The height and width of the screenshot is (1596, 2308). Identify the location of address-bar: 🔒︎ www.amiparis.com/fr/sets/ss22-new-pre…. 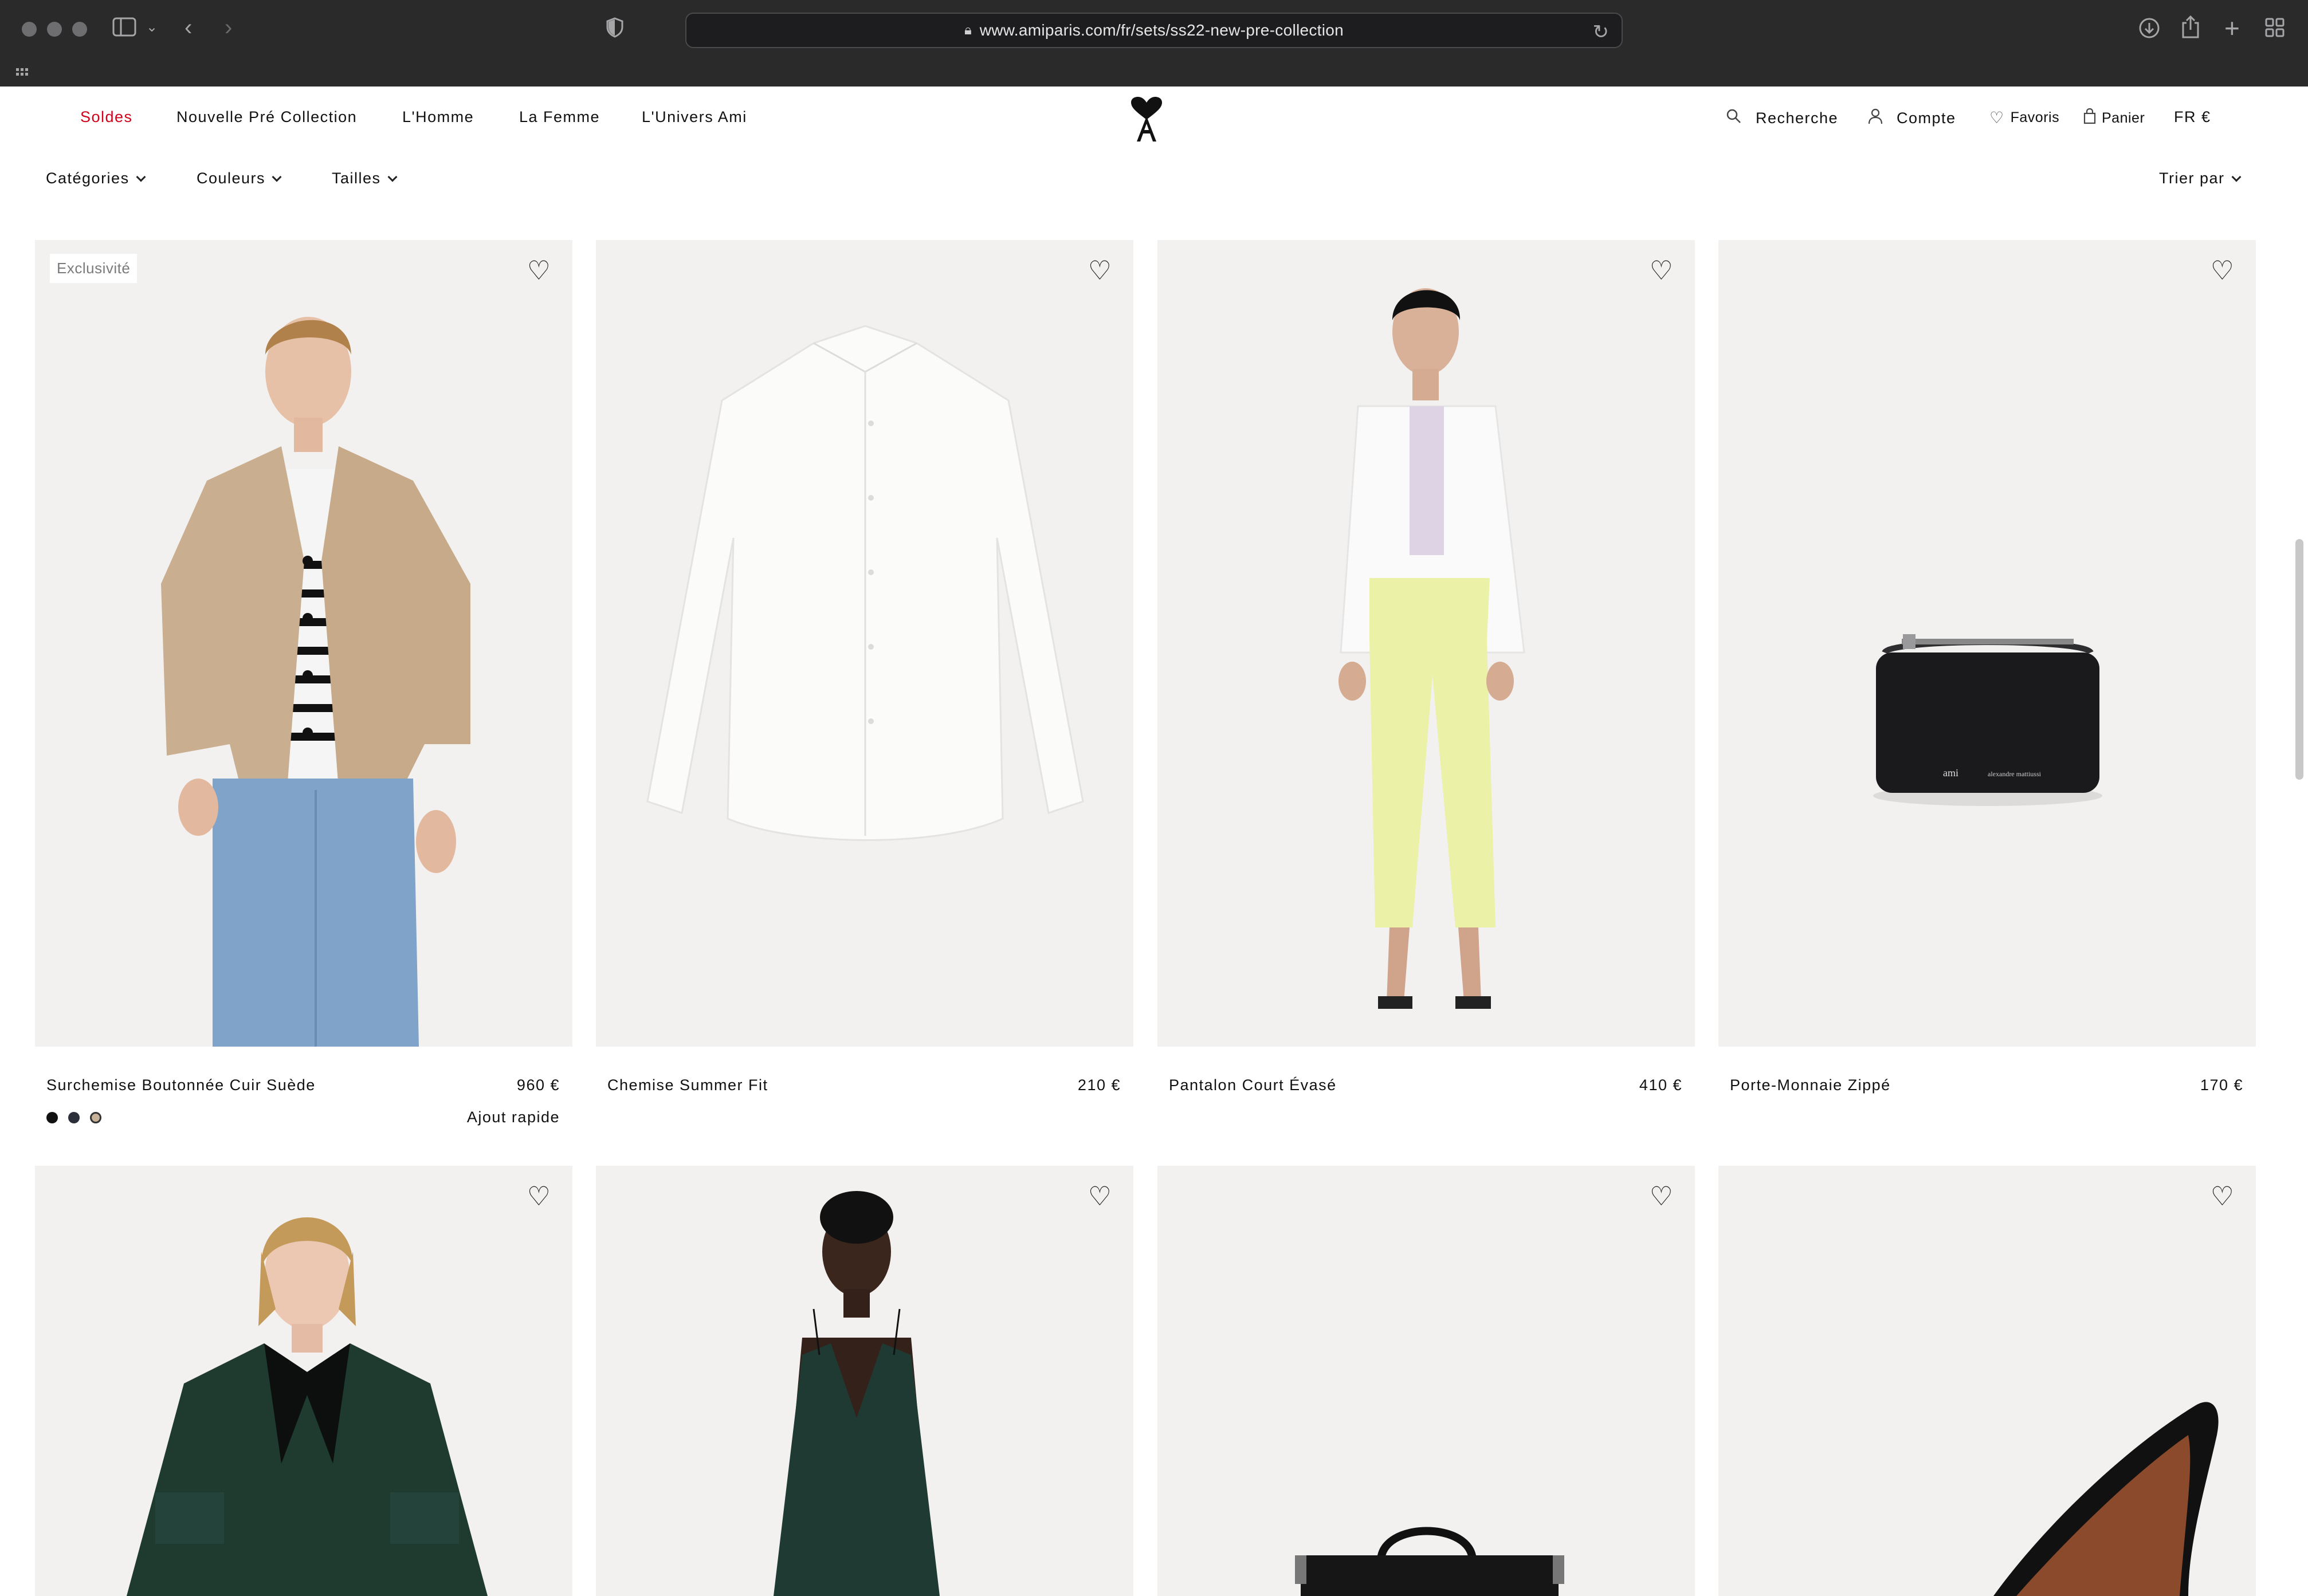
(1154, 31).